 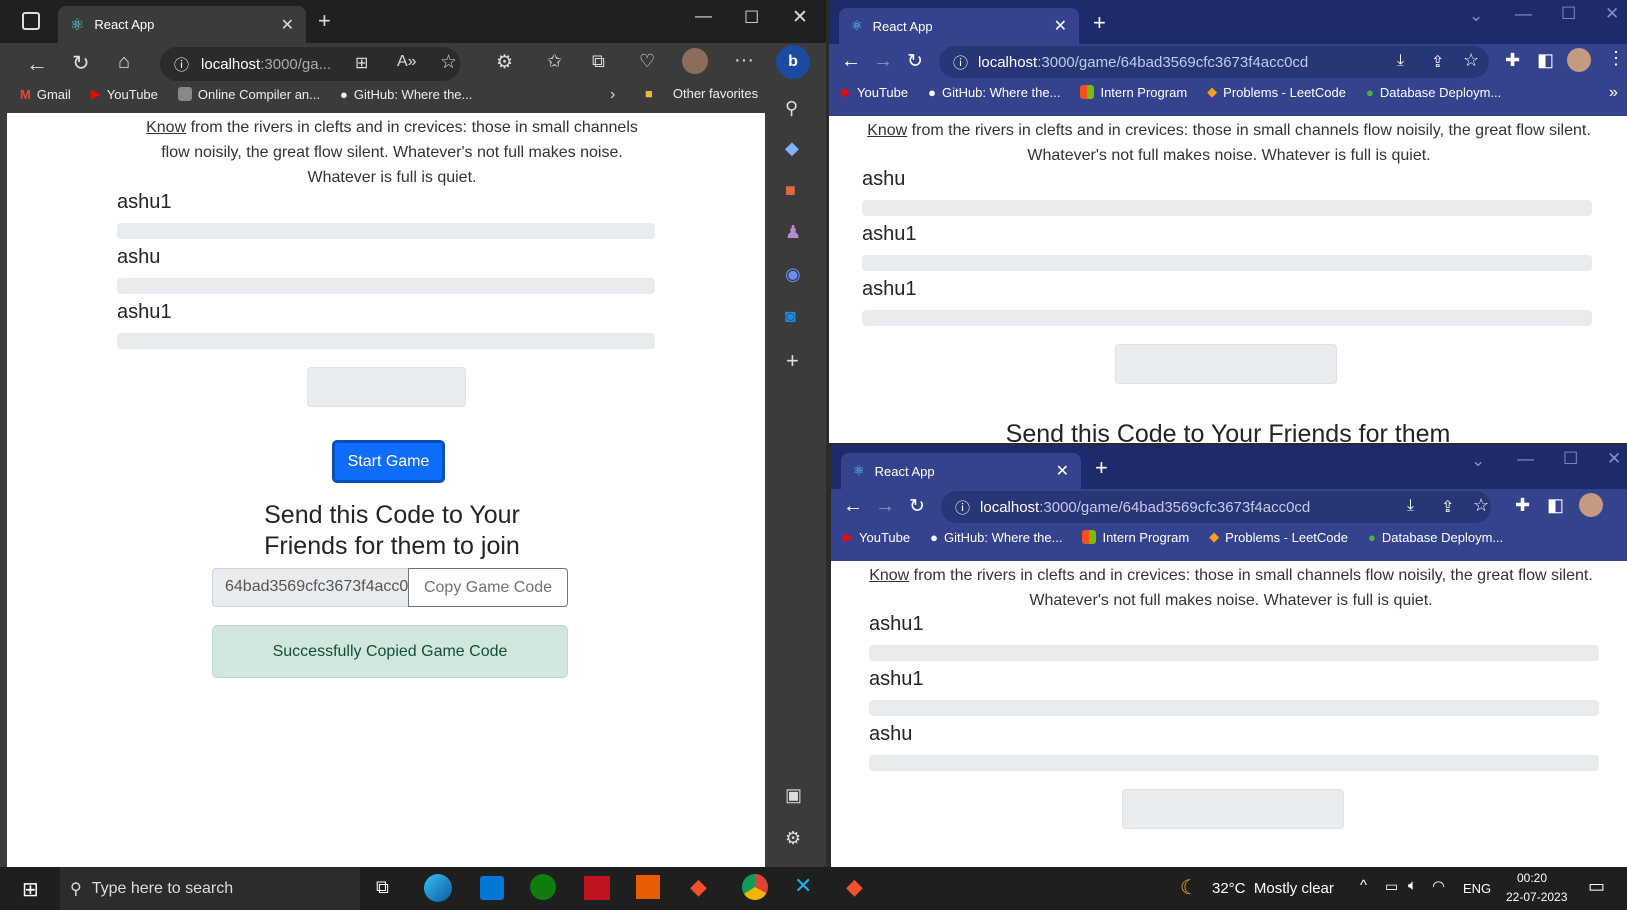 I want to click on collections-icon: ⧉, so click(x=598, y=61).